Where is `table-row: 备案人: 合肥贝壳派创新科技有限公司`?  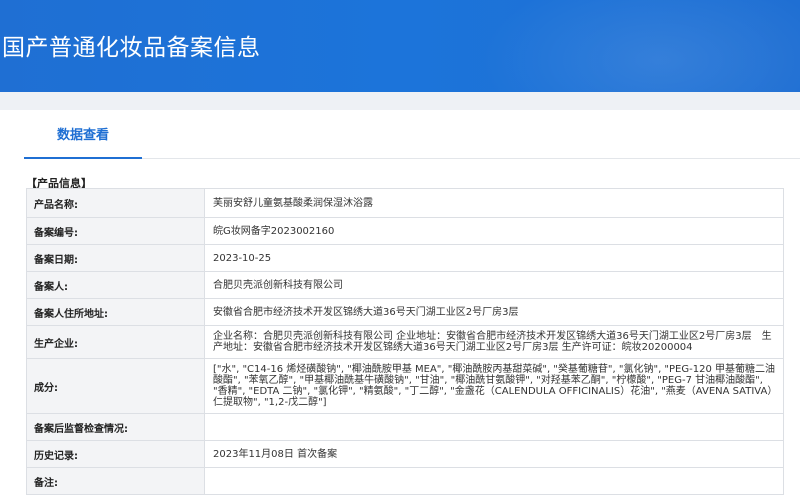 table-row: 备案人: 合肥贝壳派创新科技有限公司 is located at coordinates (405, 285).